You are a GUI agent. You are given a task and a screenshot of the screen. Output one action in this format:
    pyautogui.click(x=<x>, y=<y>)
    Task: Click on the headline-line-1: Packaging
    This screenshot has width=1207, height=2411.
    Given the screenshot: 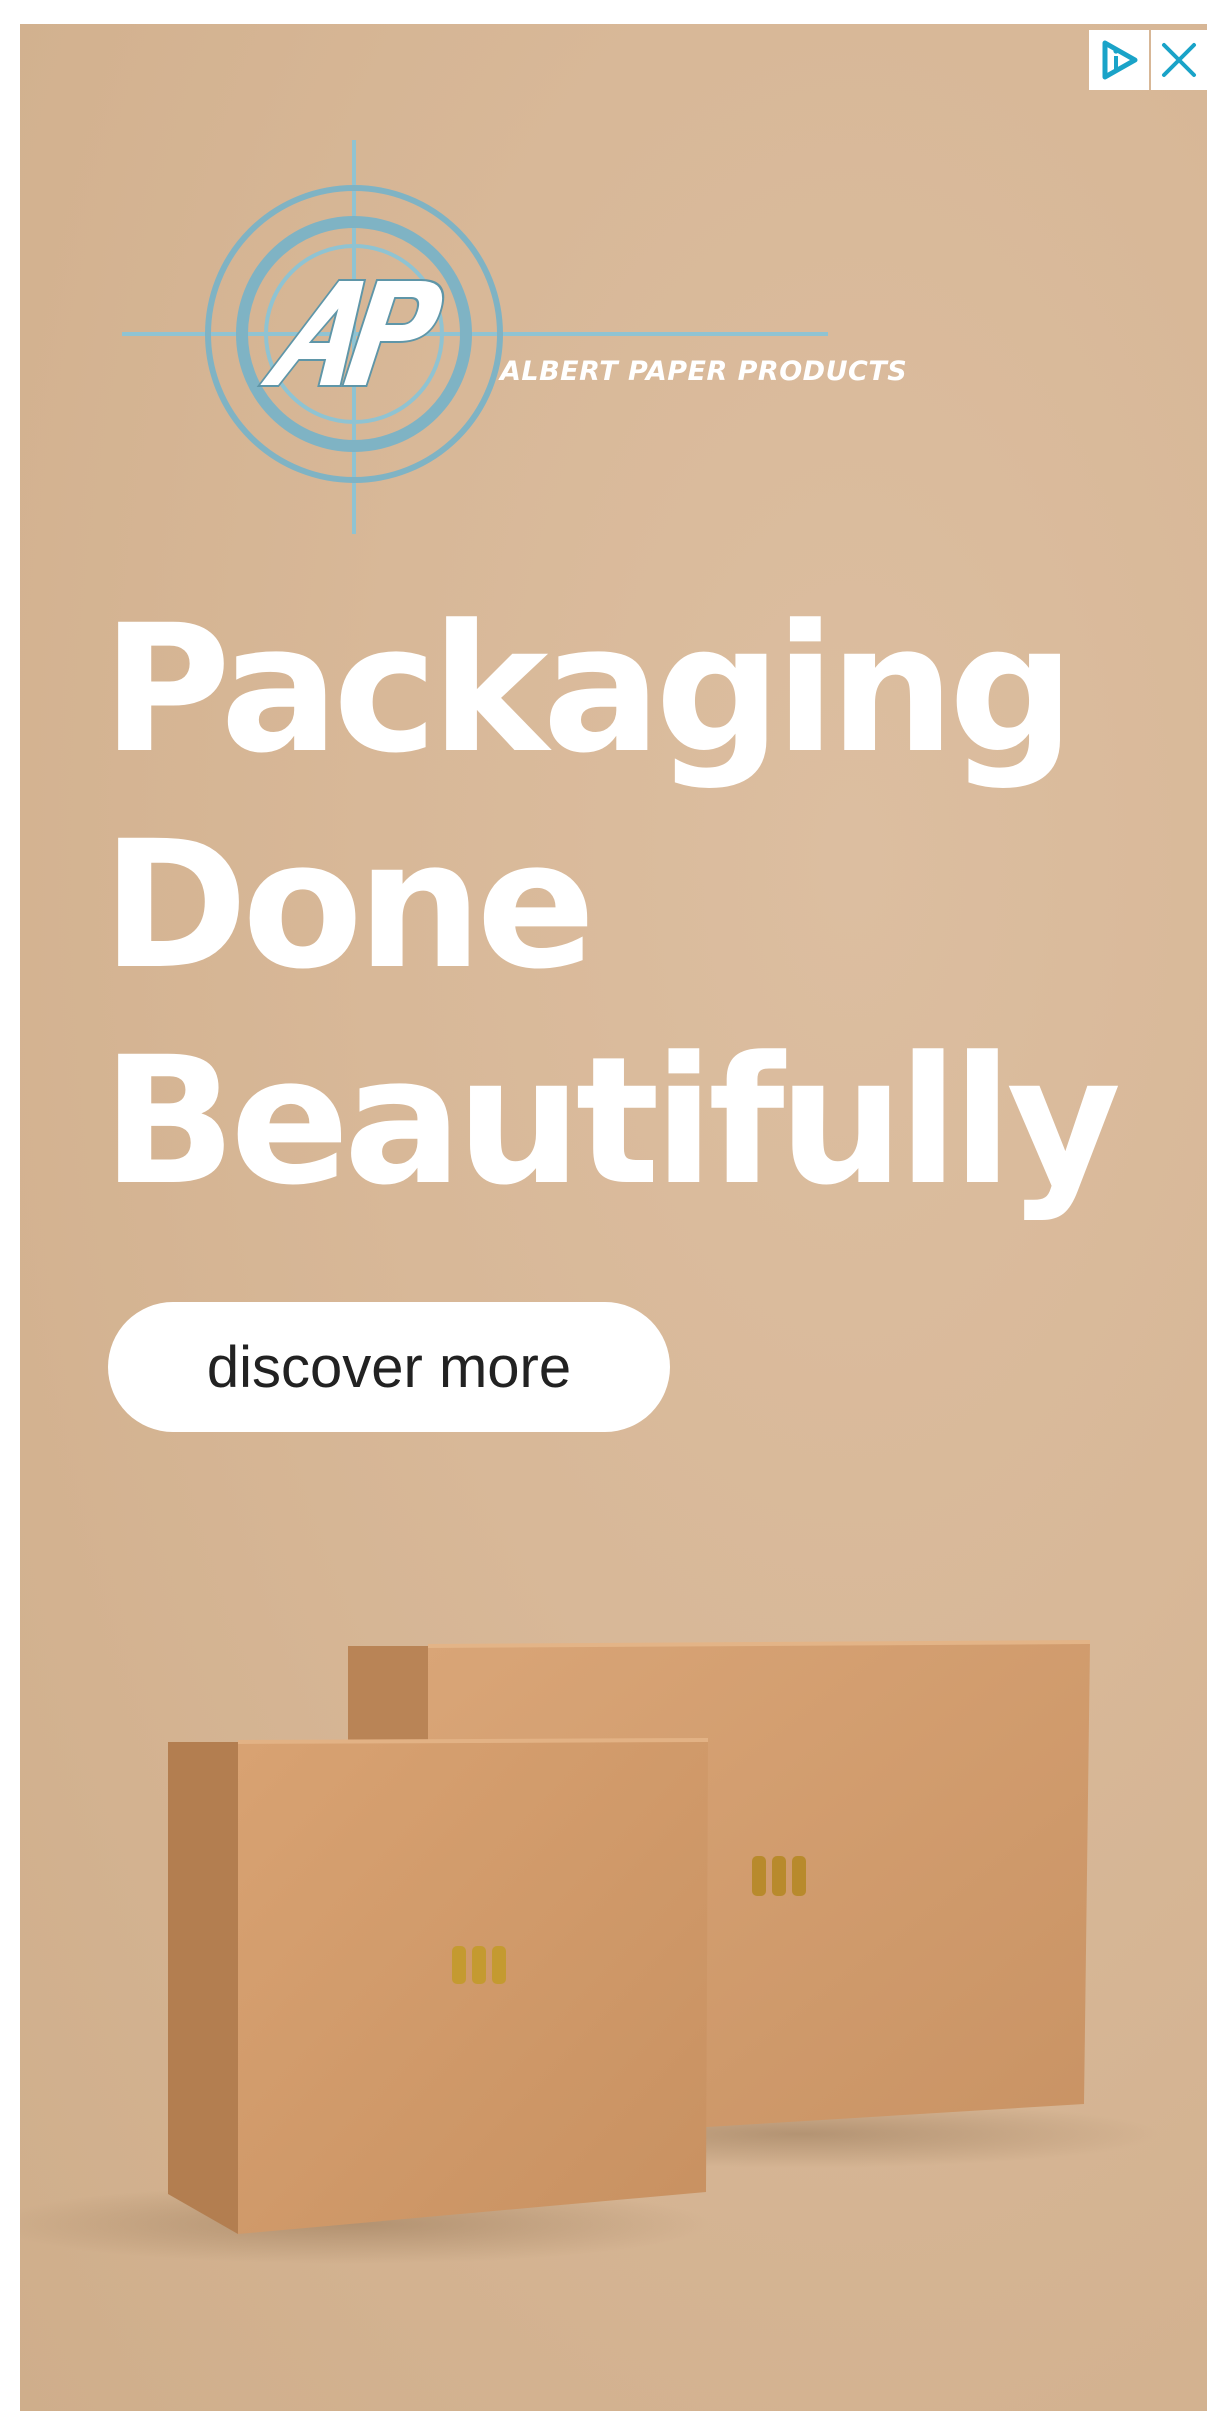 What is the action you would take?
    pyautogui.click(x=588, y=689)
    